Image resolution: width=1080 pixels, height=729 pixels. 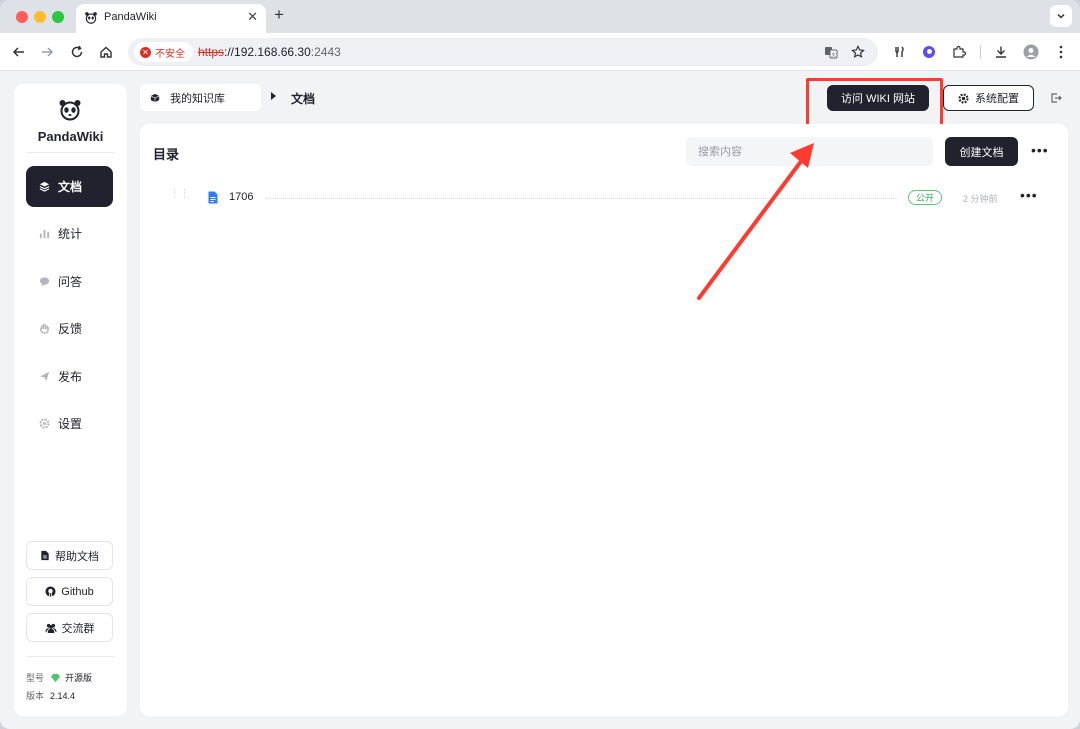 I want to click on sidebar-item-feedback: 反馈, so click(x=69, y=328).